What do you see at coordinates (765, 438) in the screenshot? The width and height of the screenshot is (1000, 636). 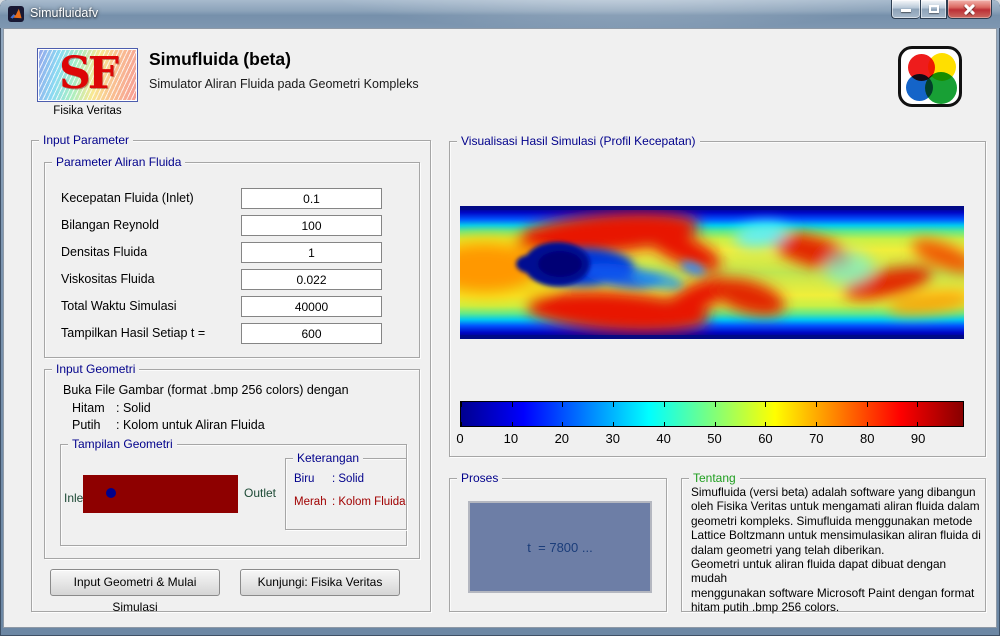 I see `colorbar-tick-label: 60` at bounding box center [765, 438].